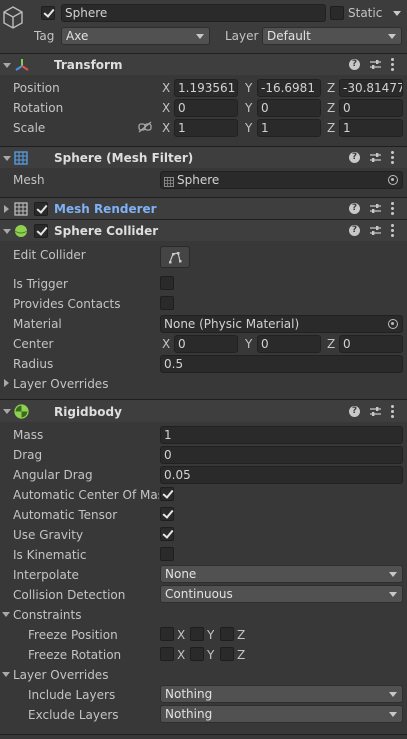  Describe the element at coordinates (281, 694) in the screenshot. I see `include-layers-dropdown: Nothing` at that location.